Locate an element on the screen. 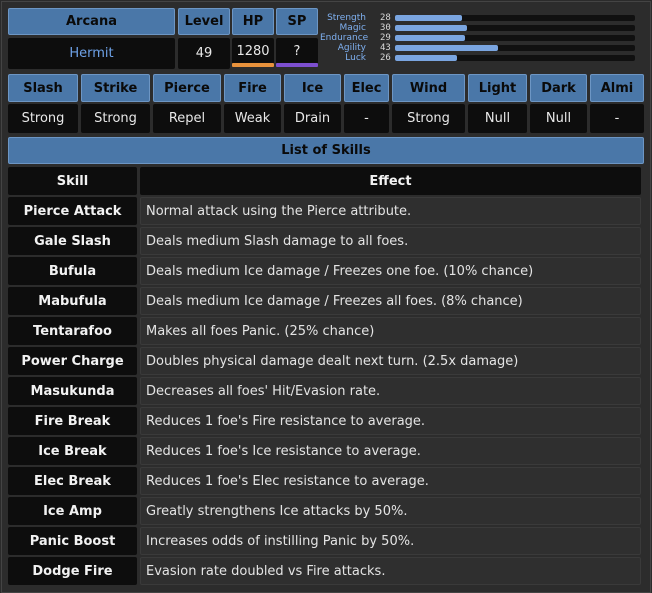  res-value-almi: - is located at coordinates (617, 118).